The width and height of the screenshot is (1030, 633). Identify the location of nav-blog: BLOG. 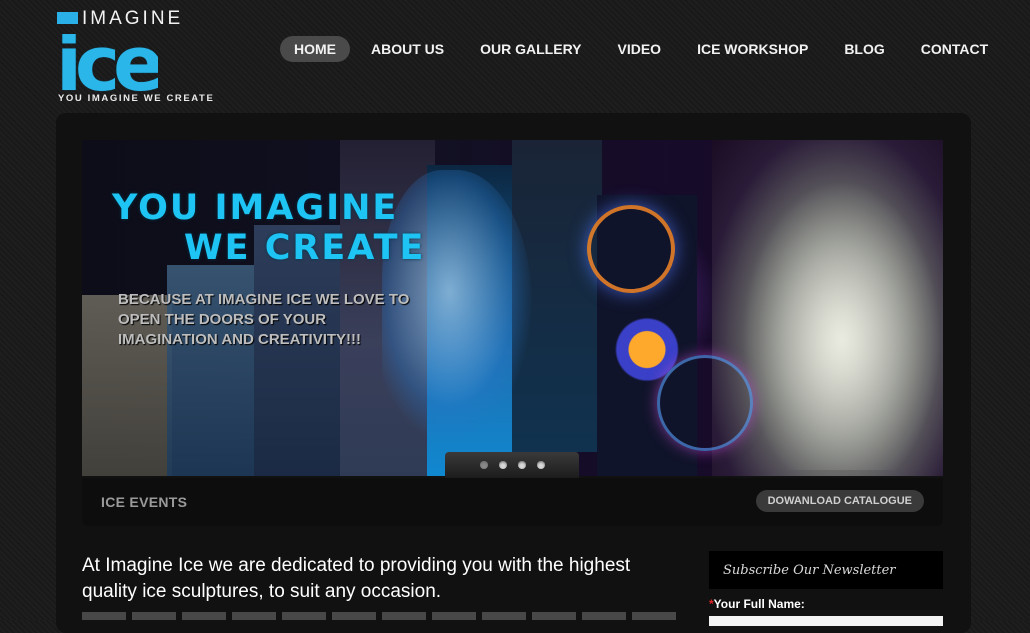
(864, 49).